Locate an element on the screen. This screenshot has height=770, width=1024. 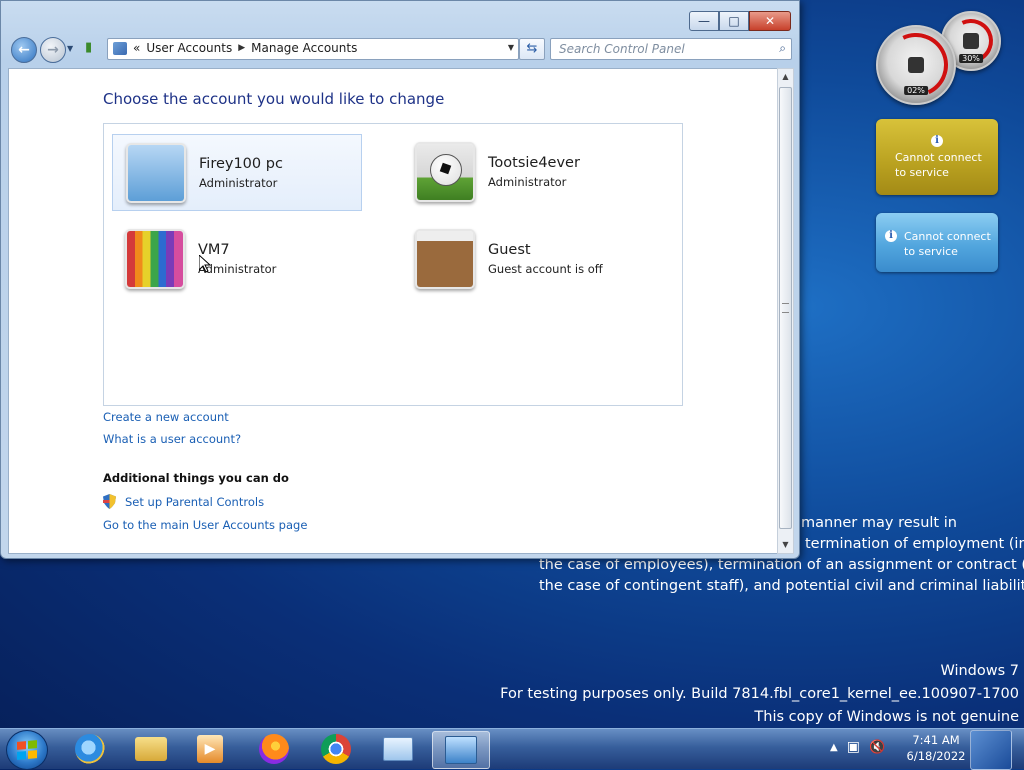
vertical-scrollbar: ▲ ▼ is located at coordinates (785, 311).